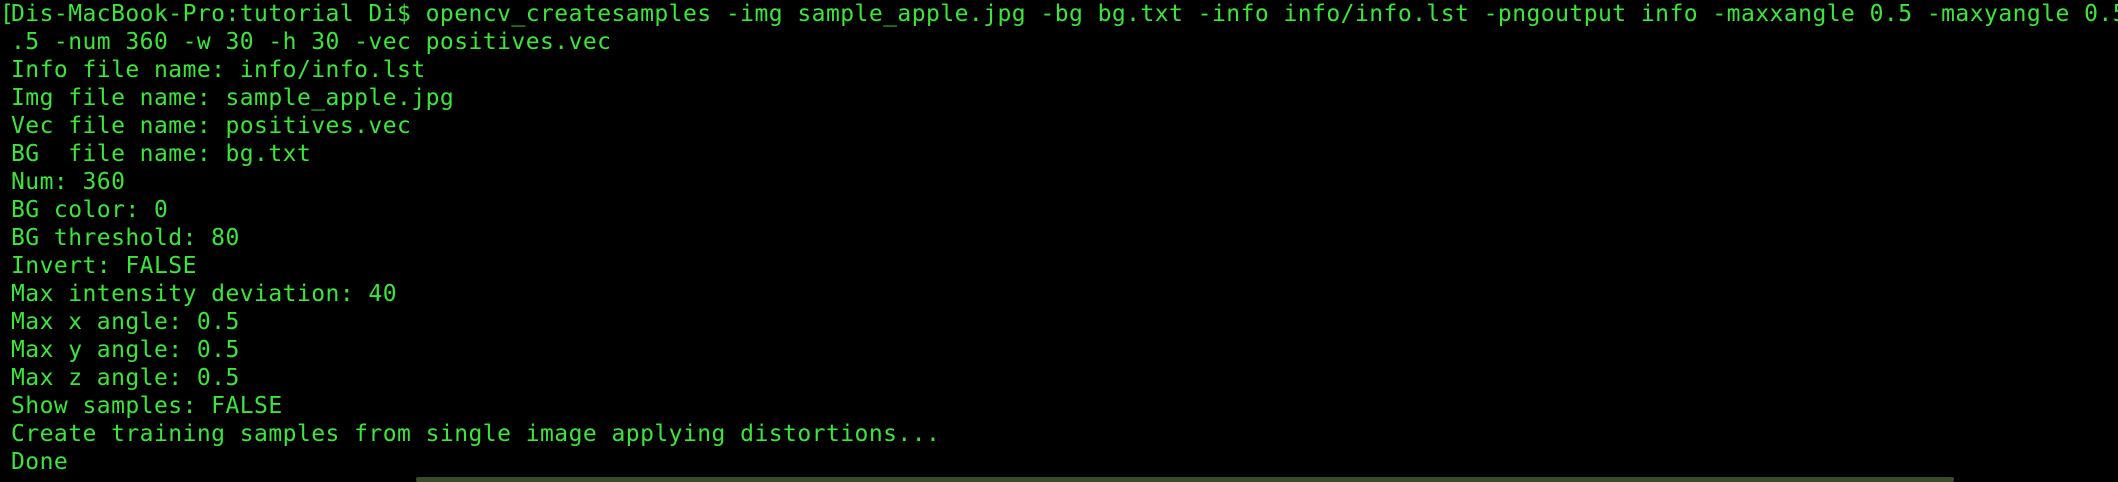  Describe the element at coordinates (161, 154) in the screenshot. I see `output-line-bg-file: BG file name: bg.txt` at that location.